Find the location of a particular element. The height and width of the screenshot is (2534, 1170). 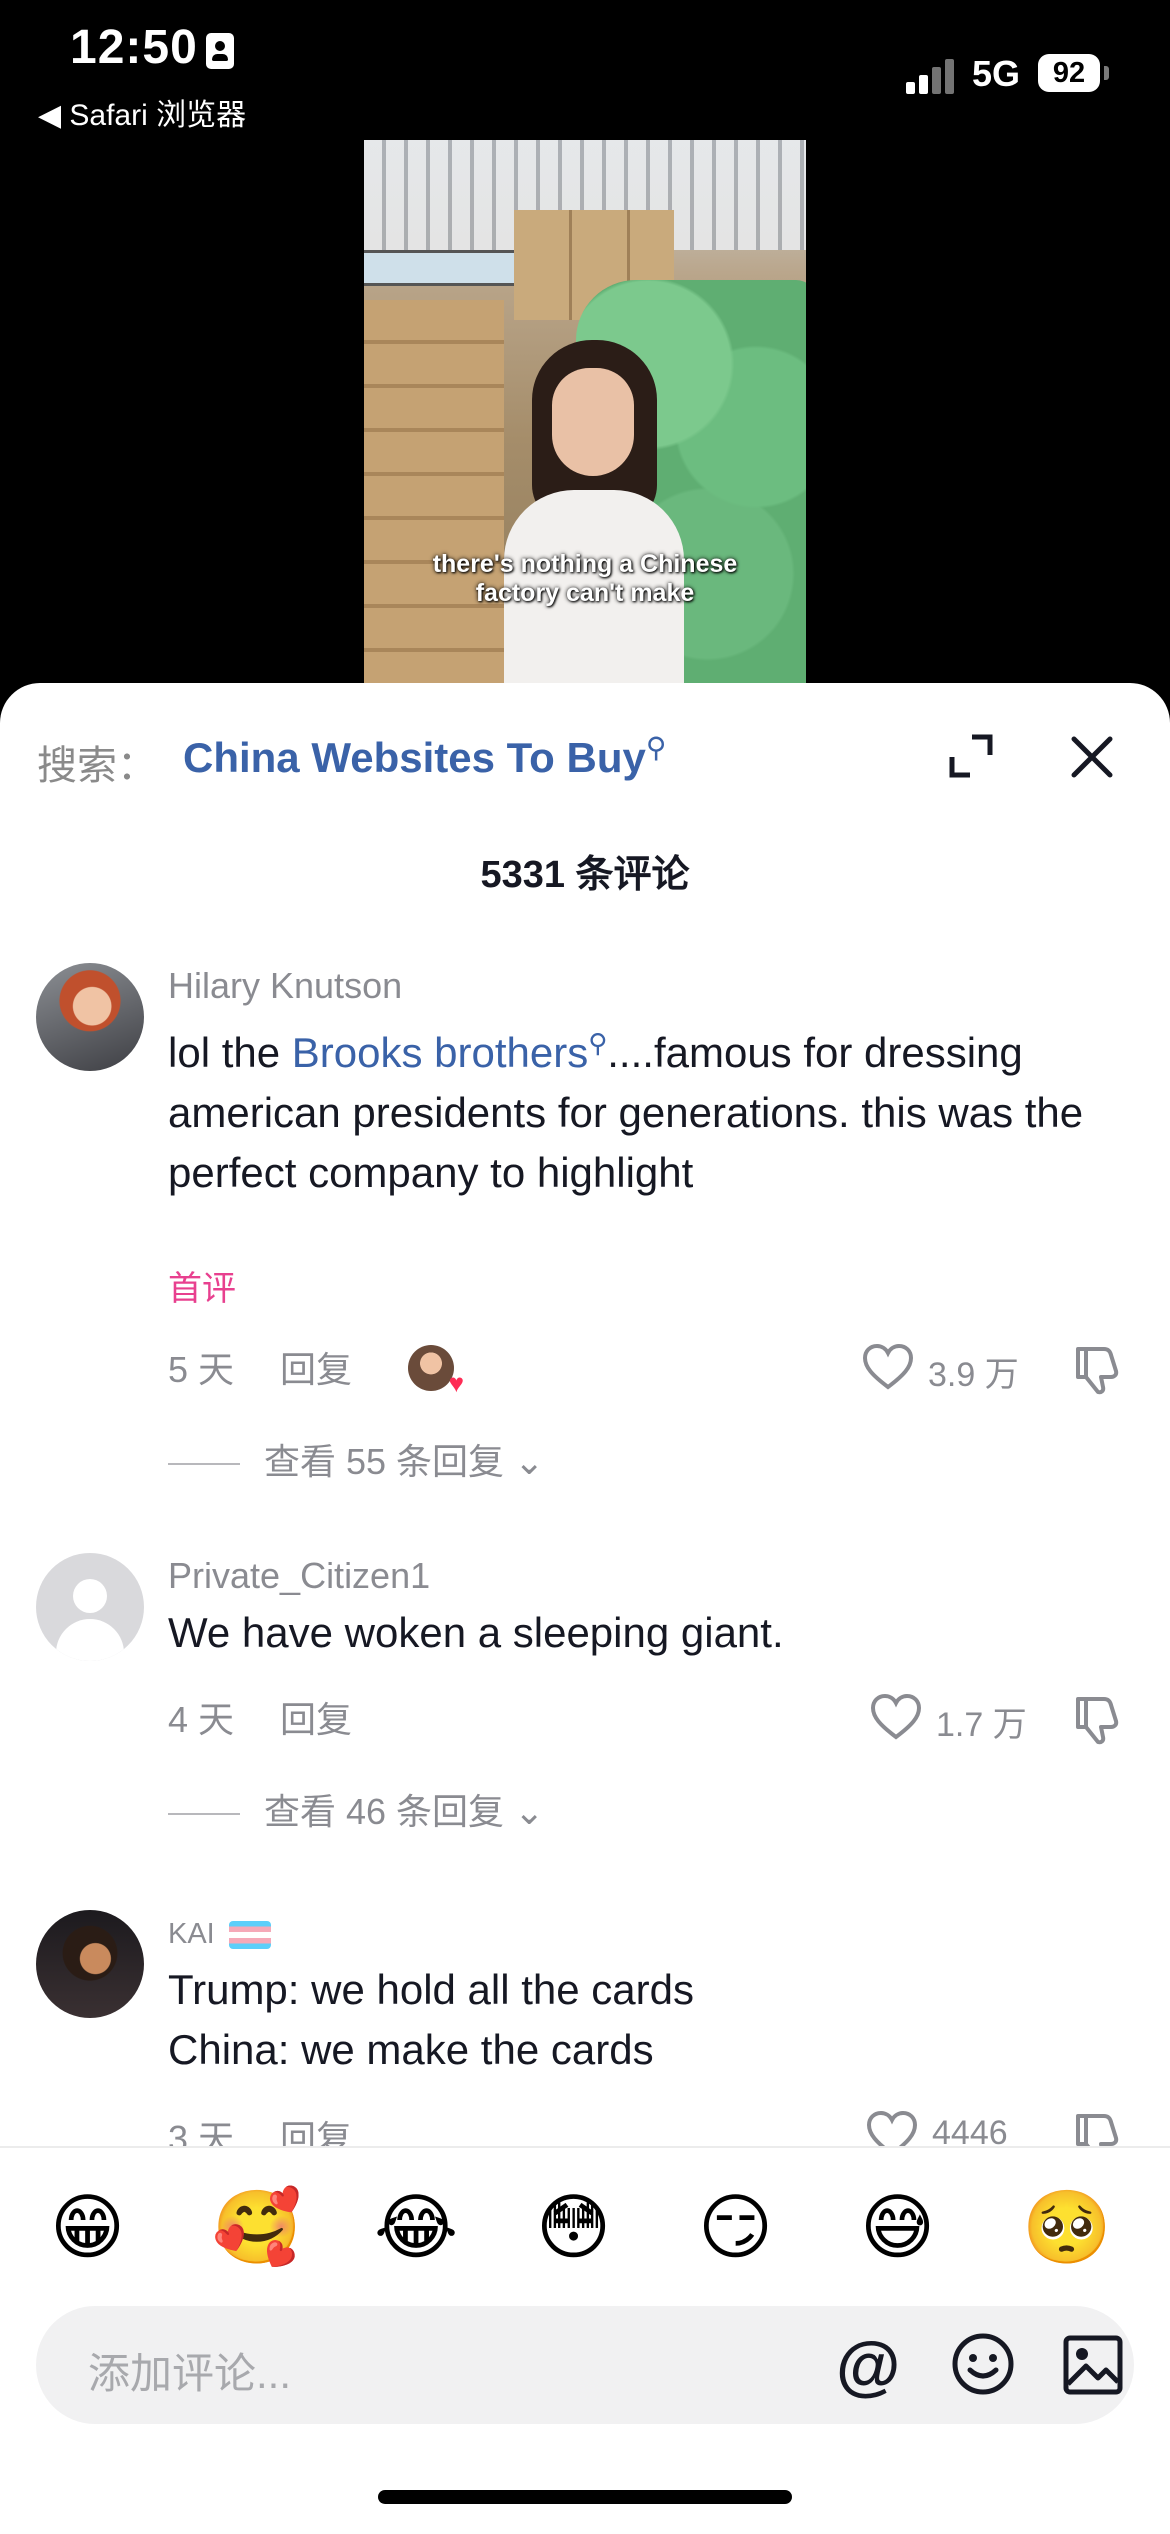

comment-age: 4 天 is located at coordinates (201, 1719).